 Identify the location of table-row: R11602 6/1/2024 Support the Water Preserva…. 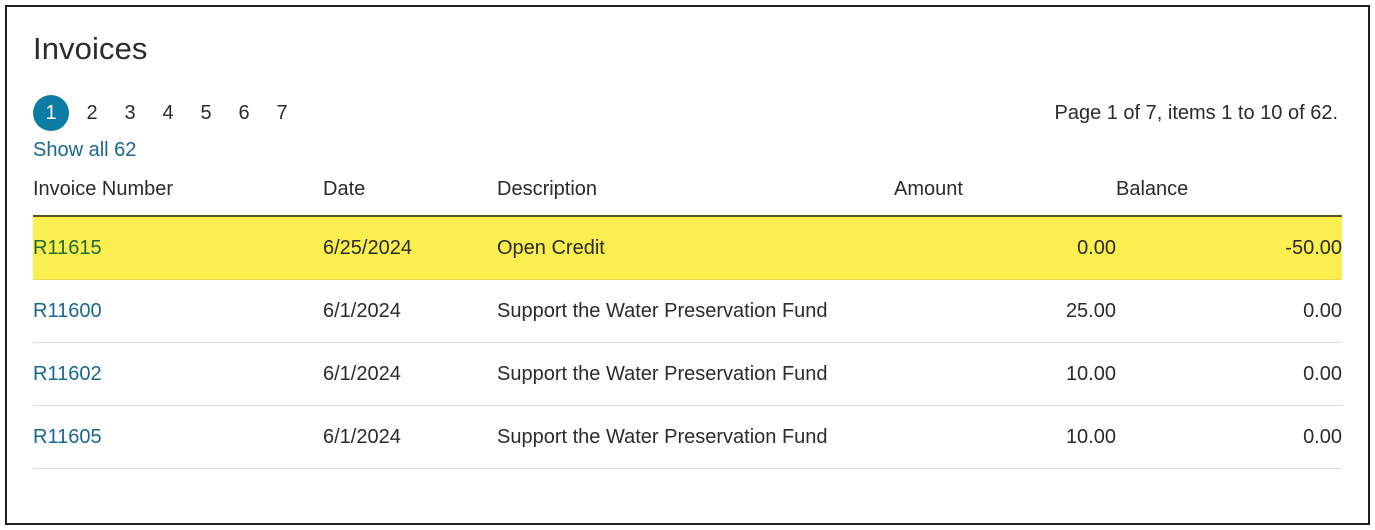
(687, 374).